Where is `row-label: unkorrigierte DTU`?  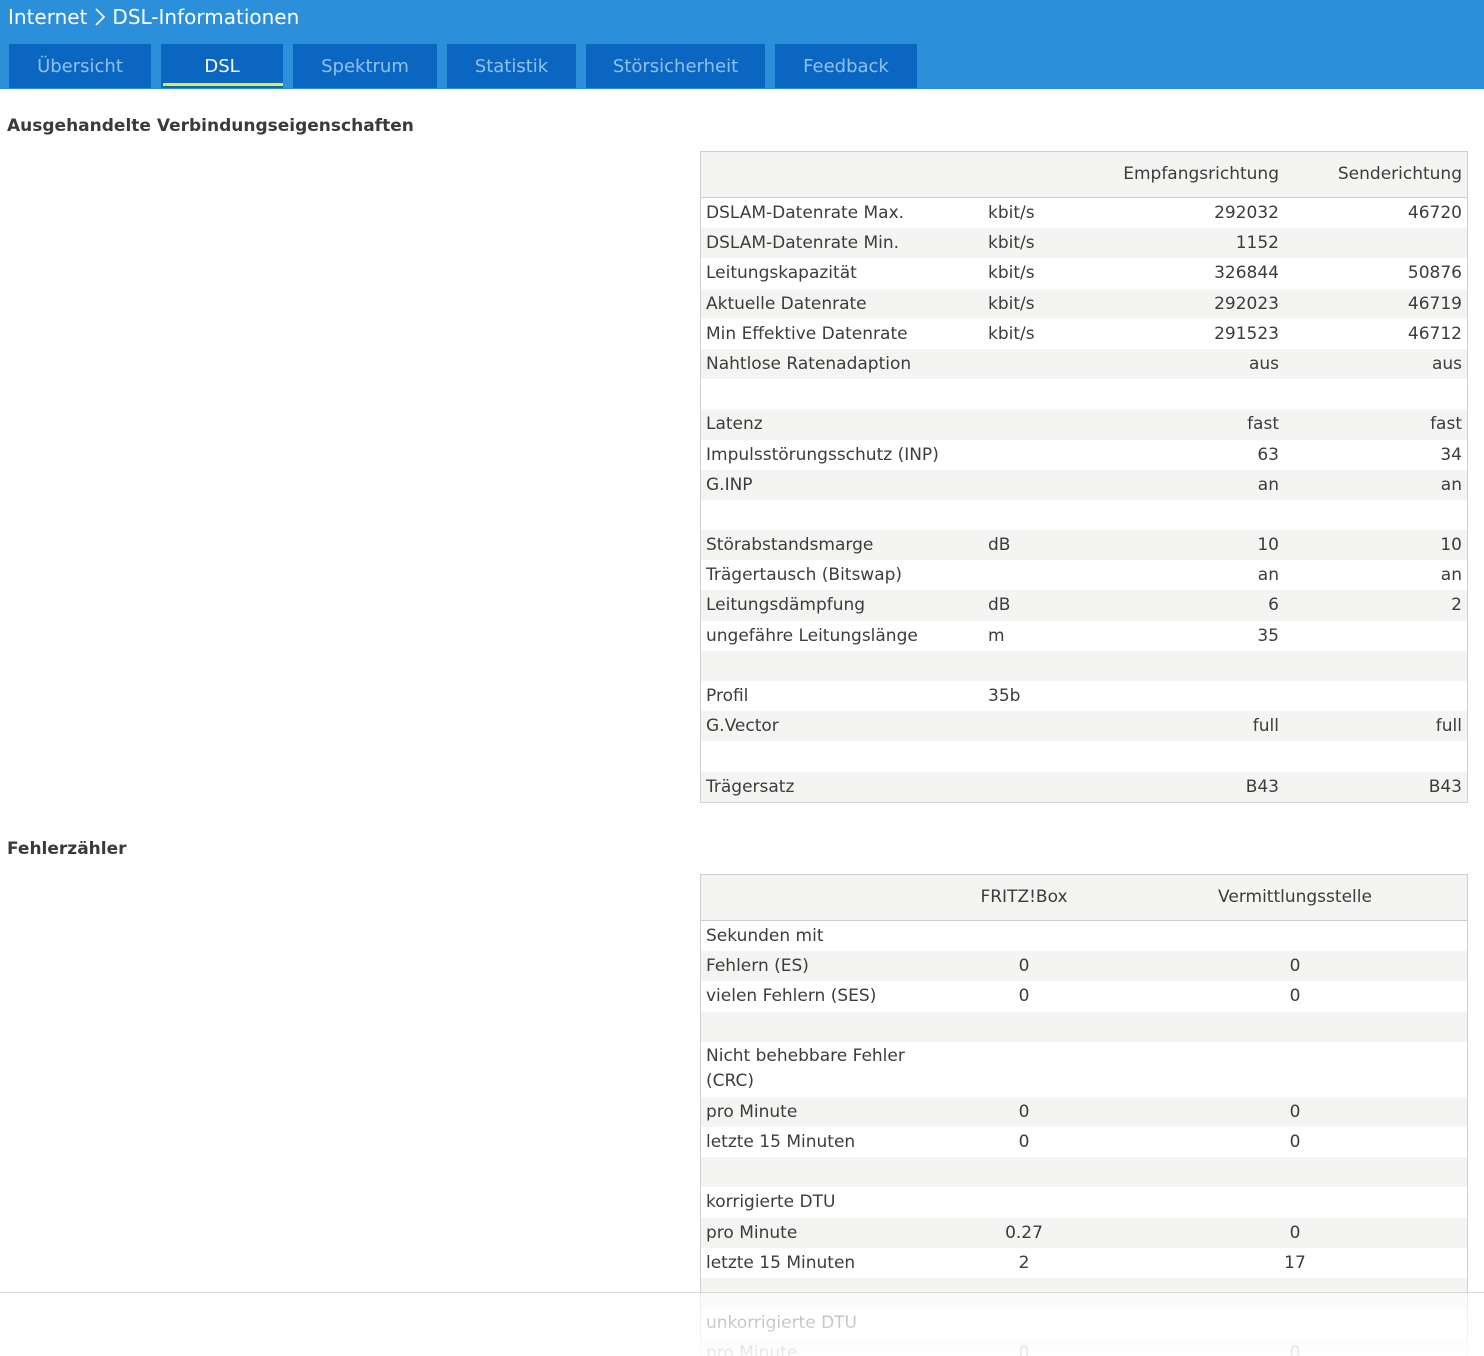
row-label: unkorrigierte DTU is located at coordinates (781, 1323).